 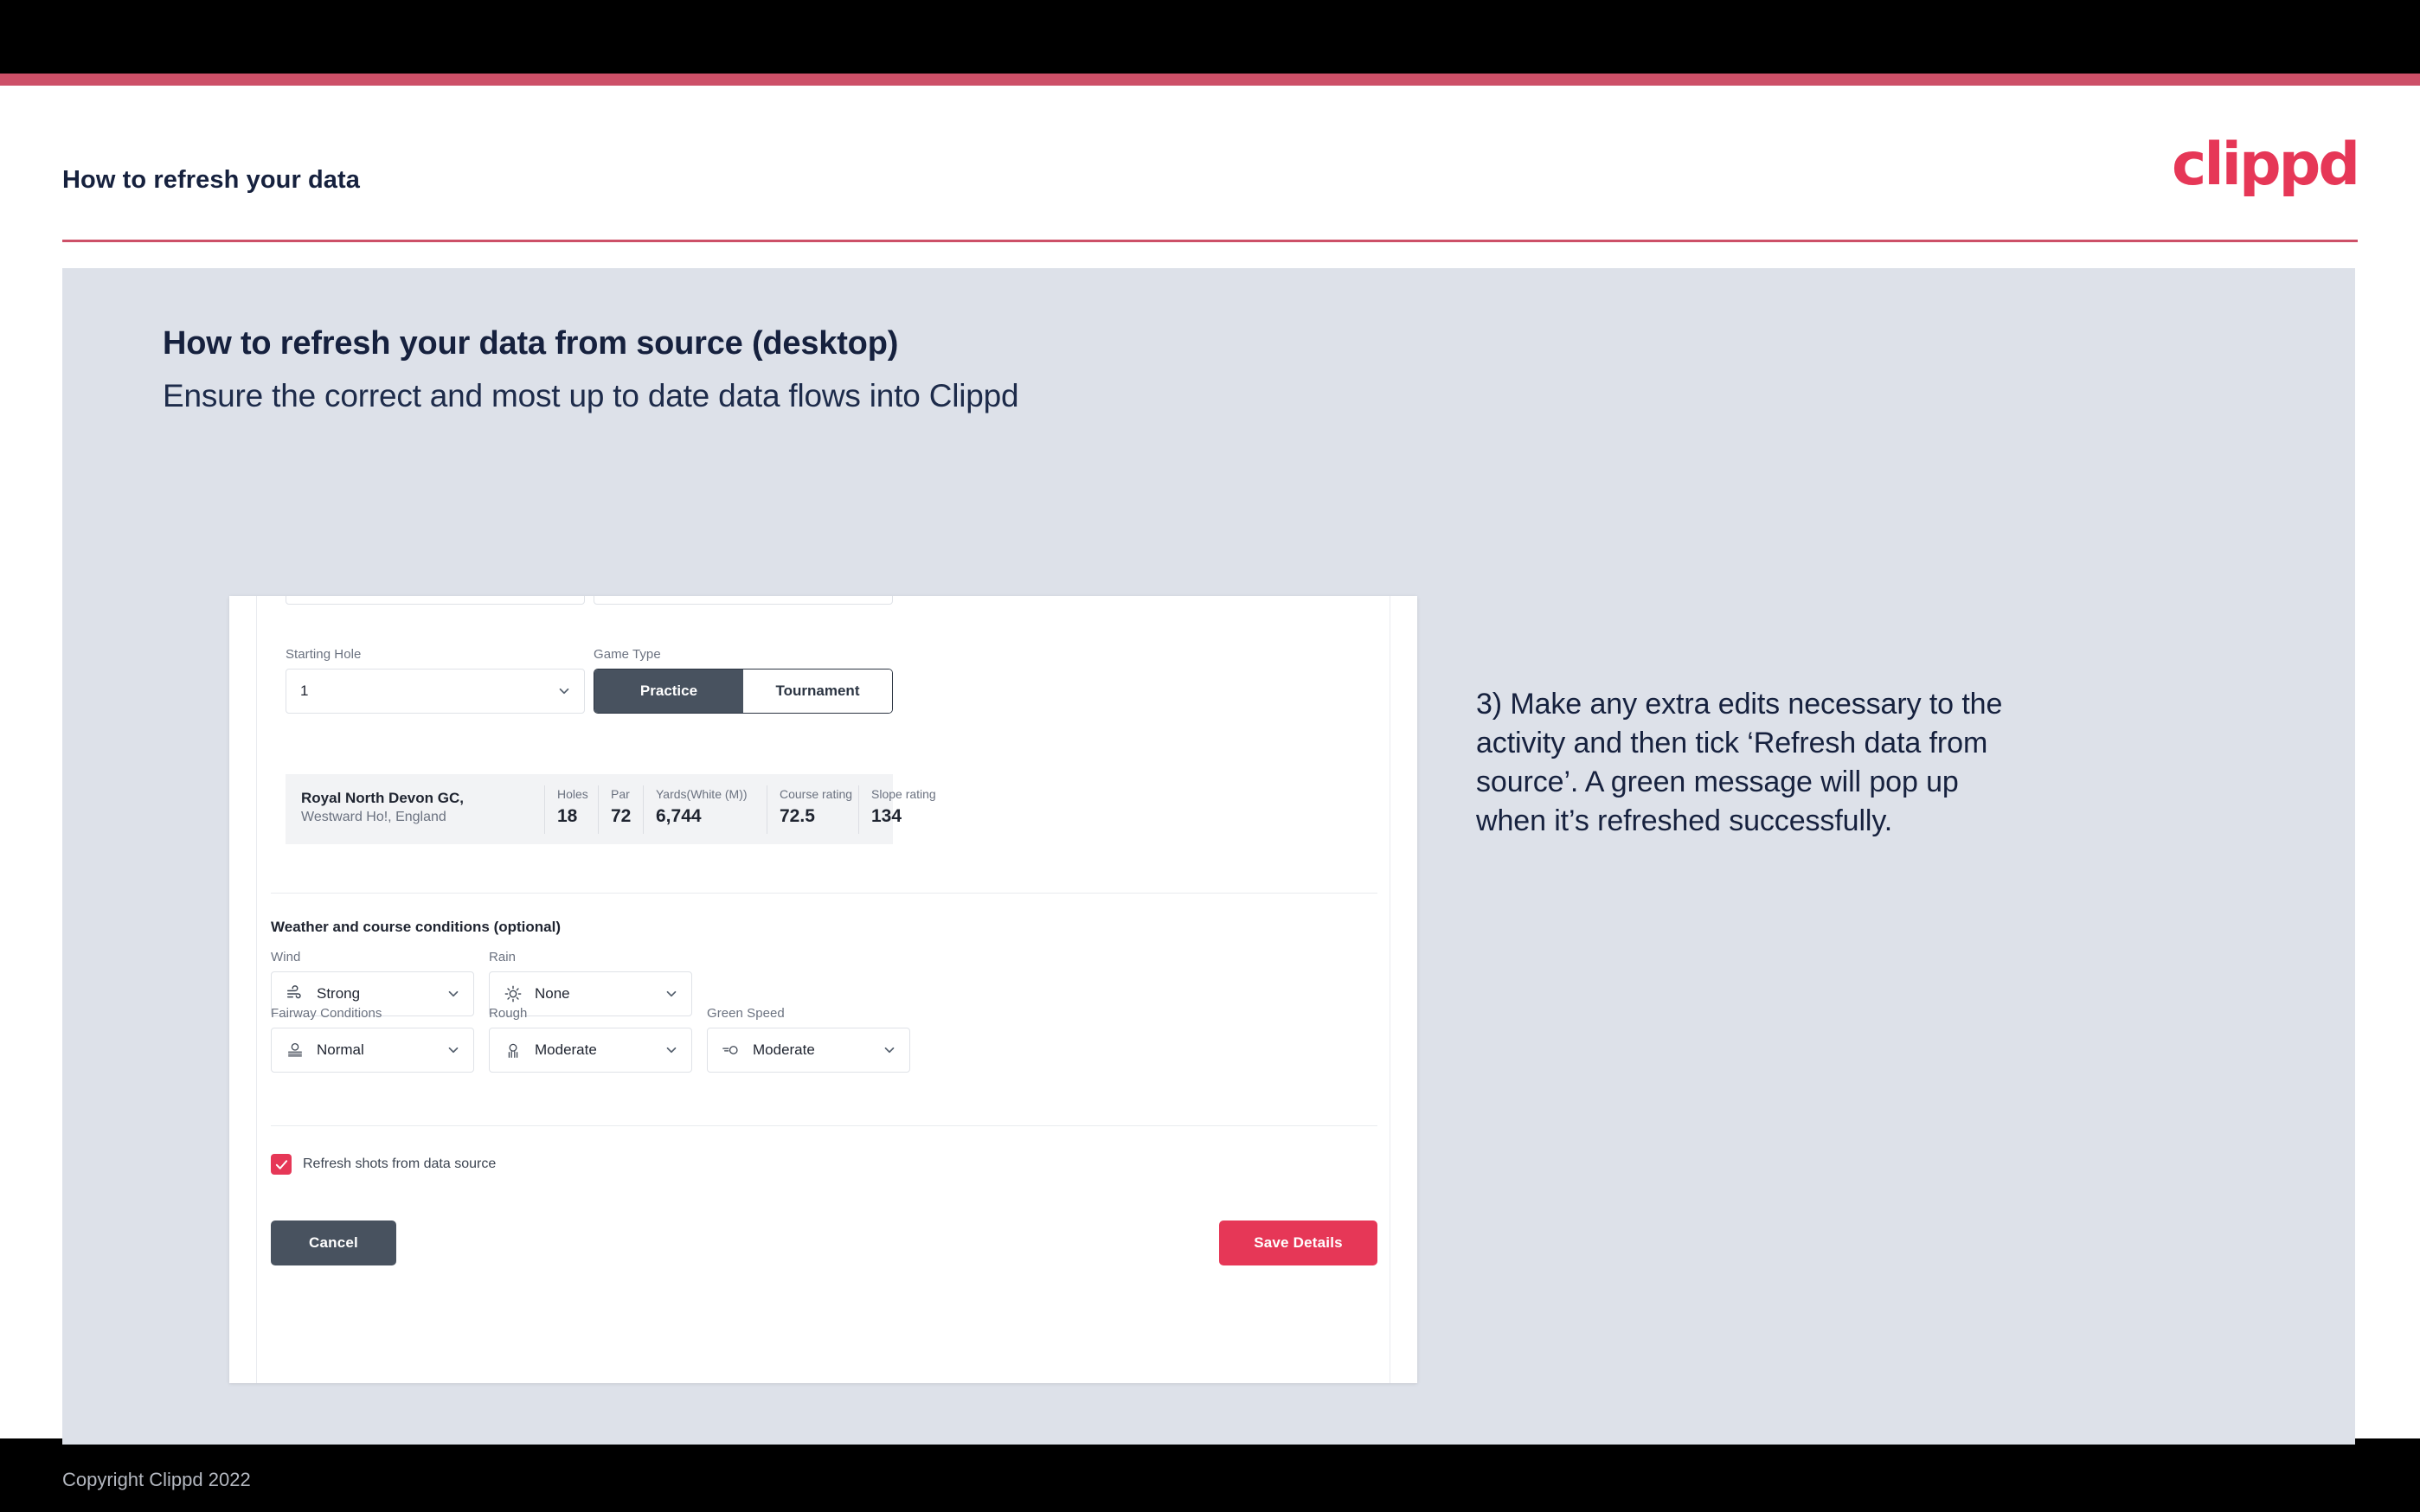 What do you see at coordinates (816, 794) in the screenshot?
I see `stat-course-rating-label: Course rating` at bounding box center [816, 794].